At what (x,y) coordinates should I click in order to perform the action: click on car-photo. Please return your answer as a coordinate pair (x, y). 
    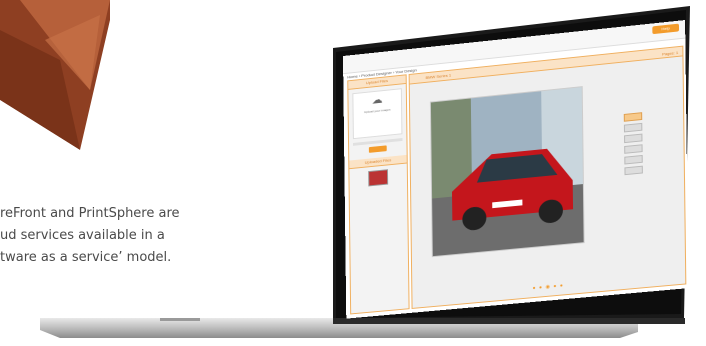
    Looking at the image, I should click on (507, 172).